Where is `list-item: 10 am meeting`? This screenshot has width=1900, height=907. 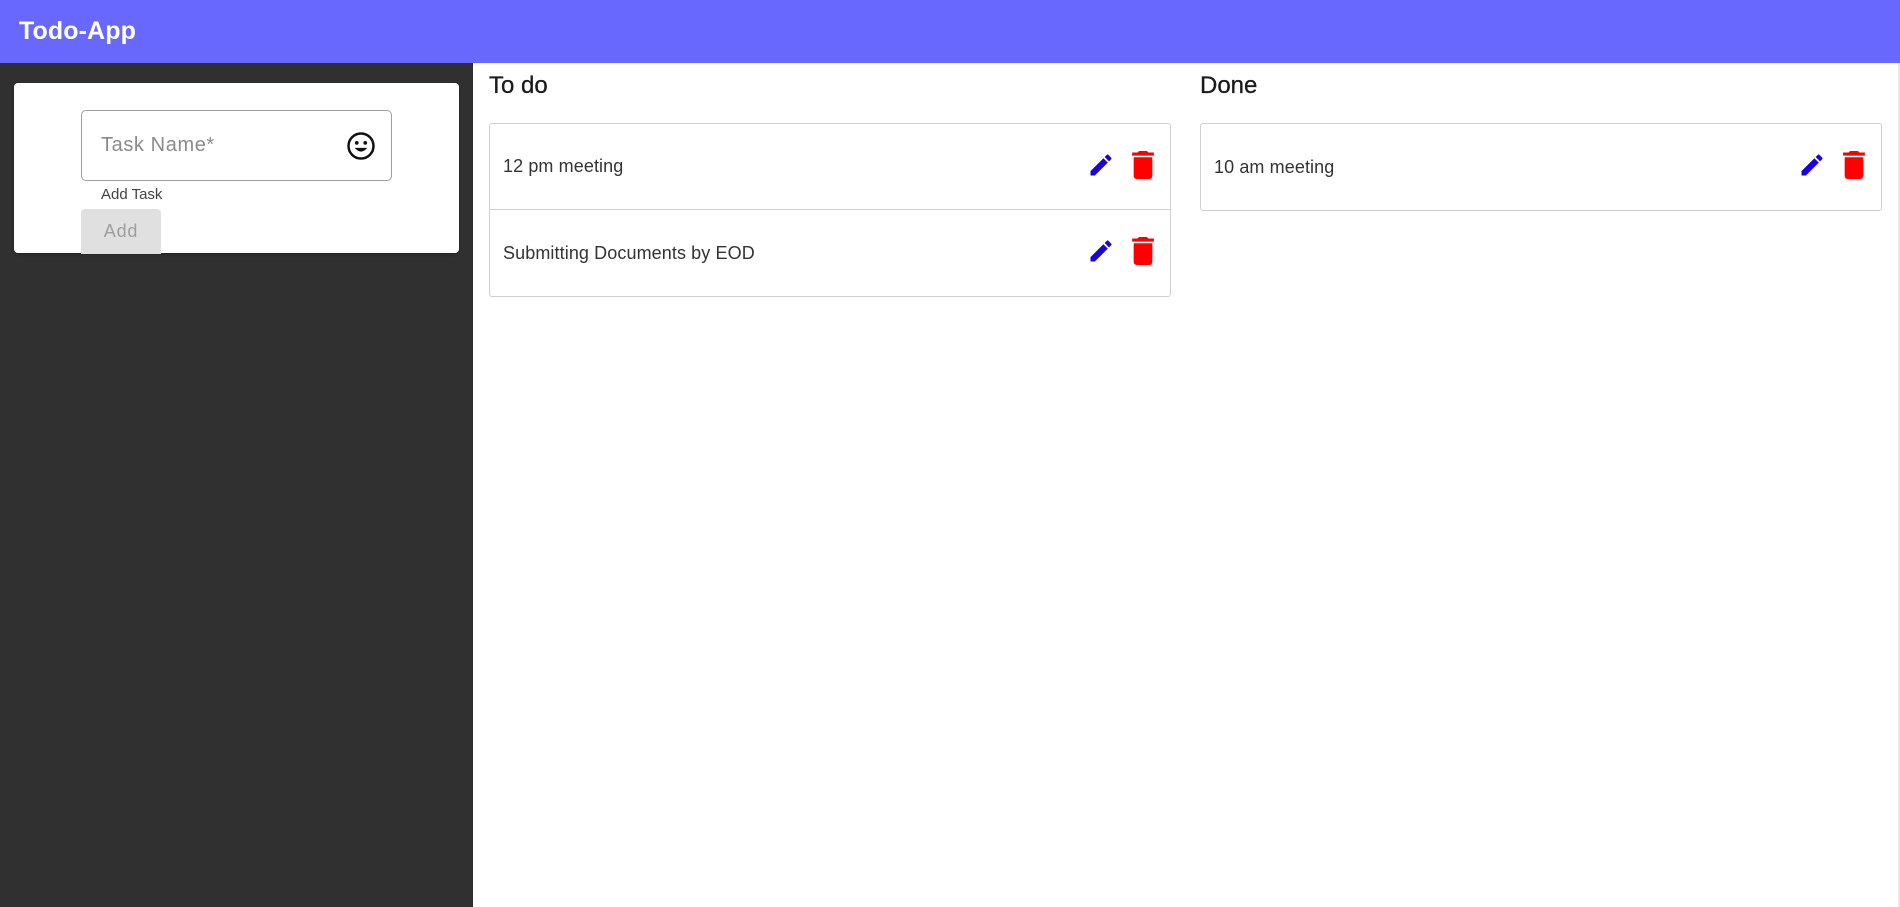
list-item: 10 am meeting is located at coordinates (1541, 167).